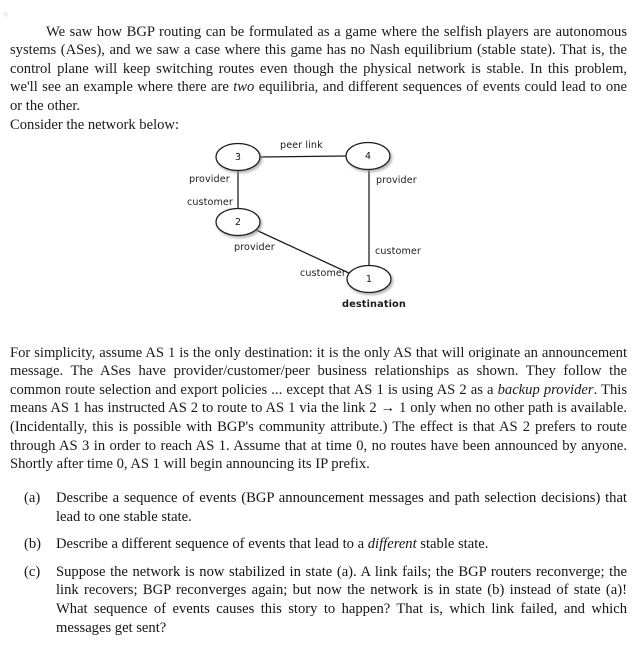  Describe the element at coordinates (374, 304) in the screenshot. I see `destination-label: destination` at that location.